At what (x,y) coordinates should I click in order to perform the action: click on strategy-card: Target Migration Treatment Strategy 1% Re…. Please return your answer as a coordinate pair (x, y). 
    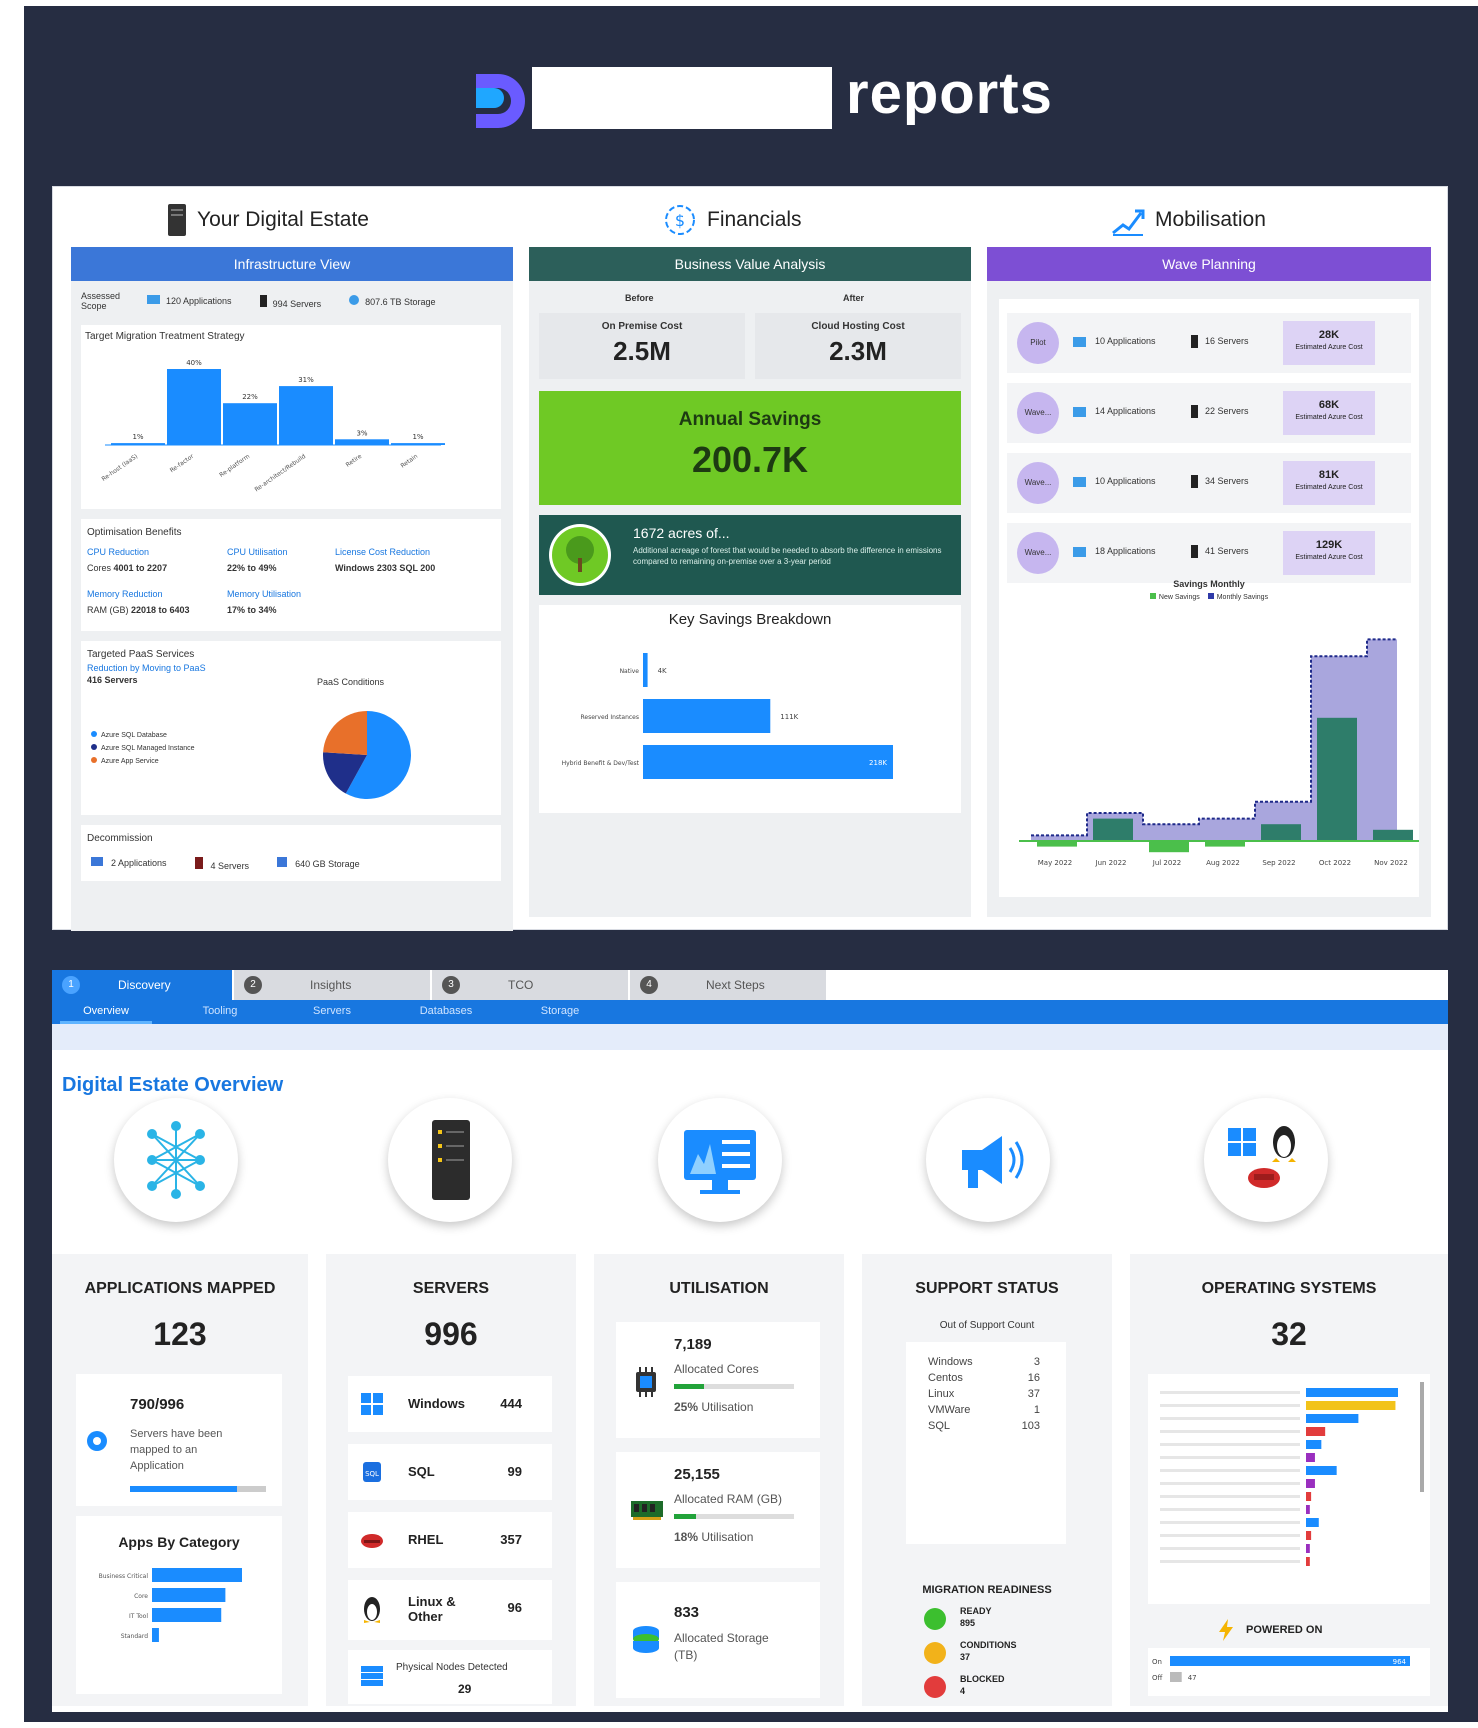
    Looking at the image, I should click on (291, 417).